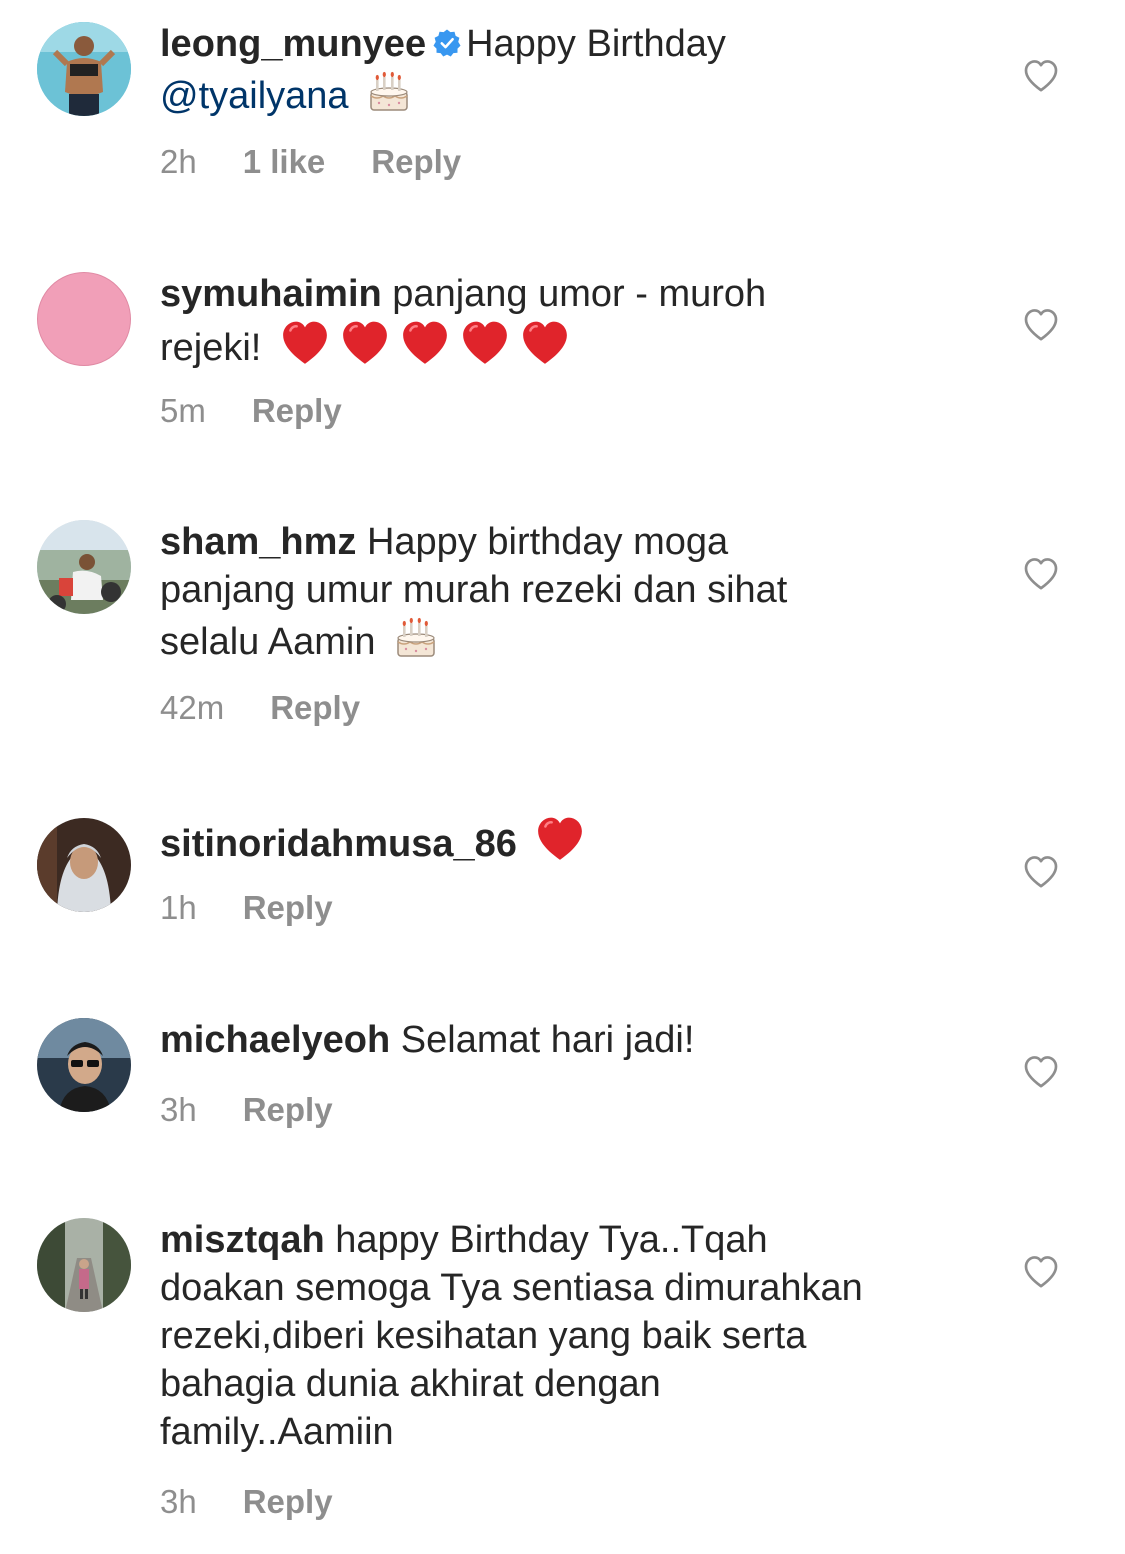 This screenshot has height=1554, width=1125. Describe the element at coordinates (178, 907) in the screenshot. I see `comment-time: 1h` at that location.